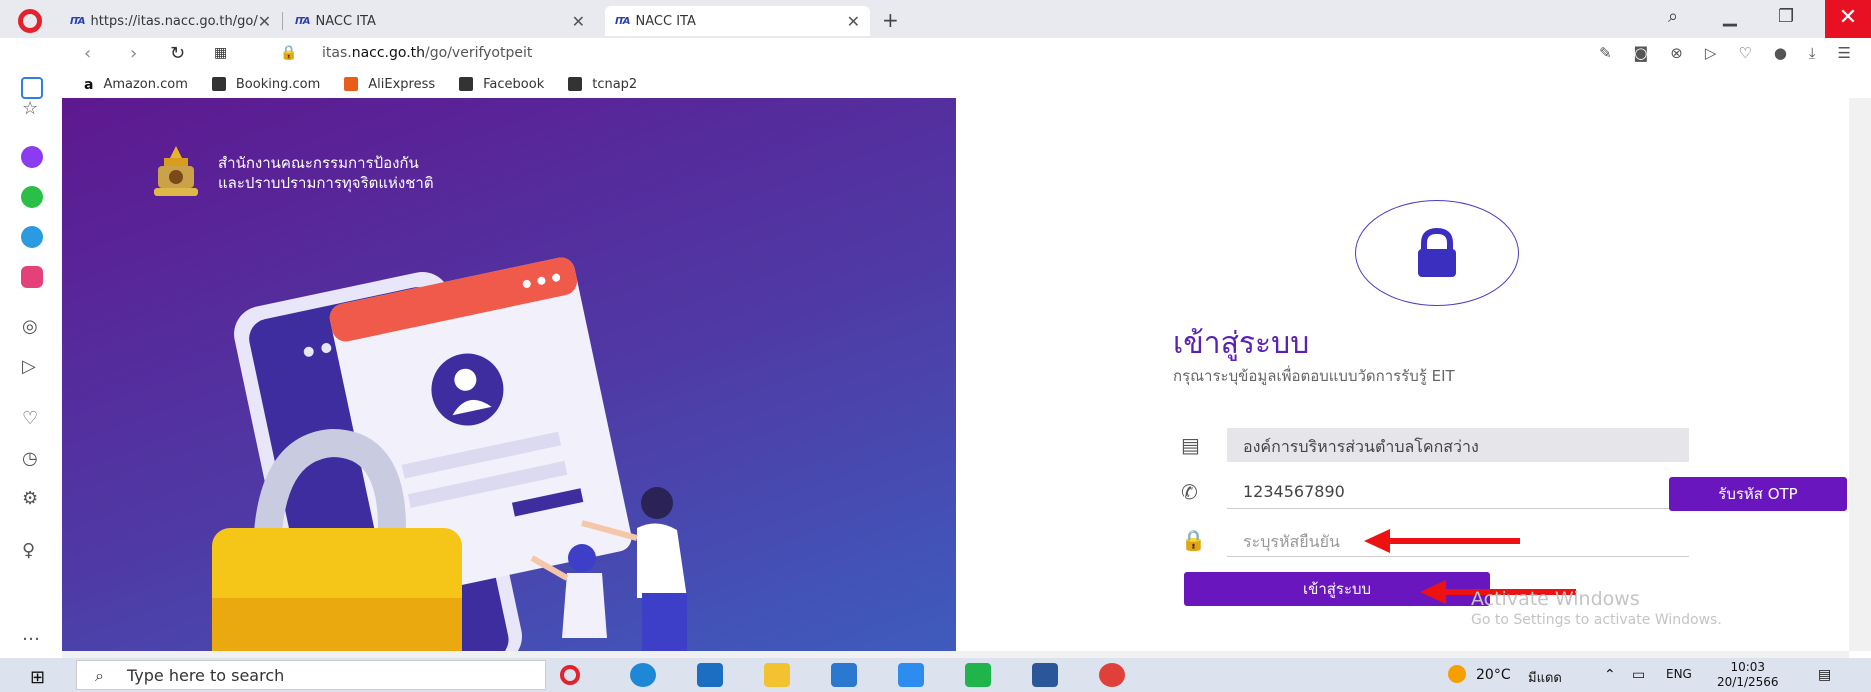 This screenshot has width=1871, height=692. What do you see at coordinates (220, 53) in the screenshot?
I see `speed-dial-icon: ▦` at bounding box center [220, 53].